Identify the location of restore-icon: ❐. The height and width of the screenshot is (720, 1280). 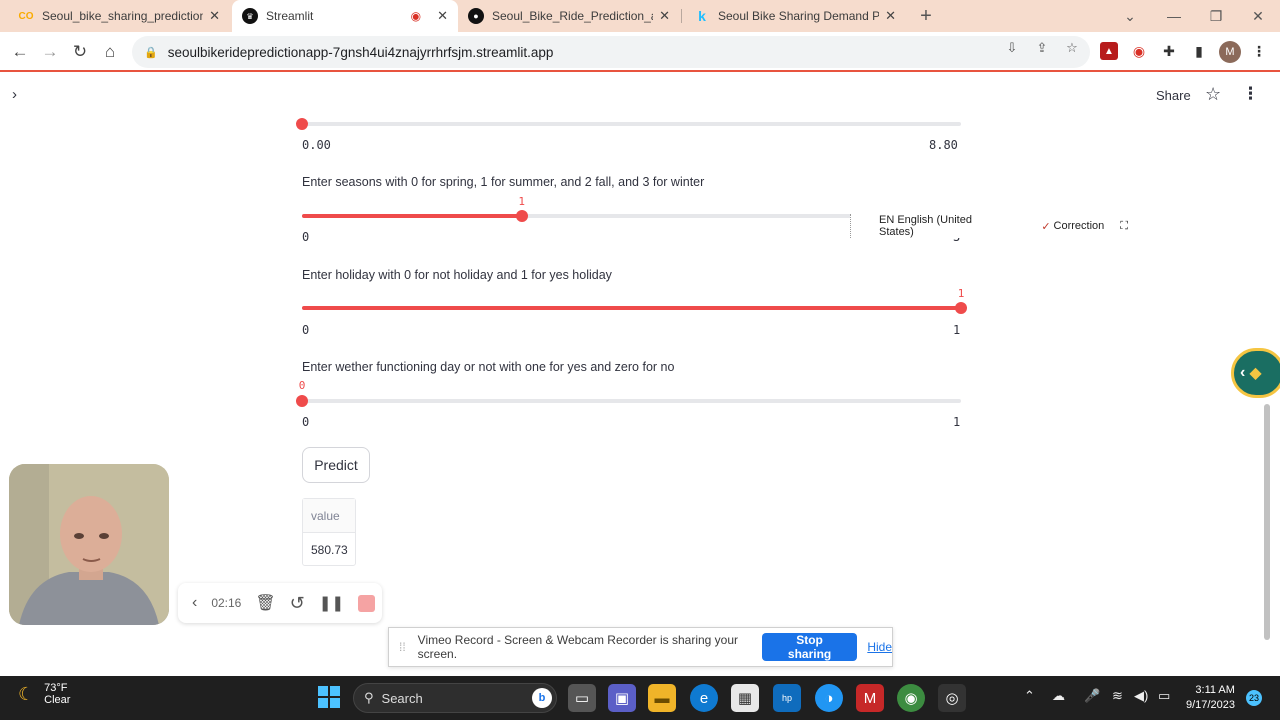
(1216, 16).